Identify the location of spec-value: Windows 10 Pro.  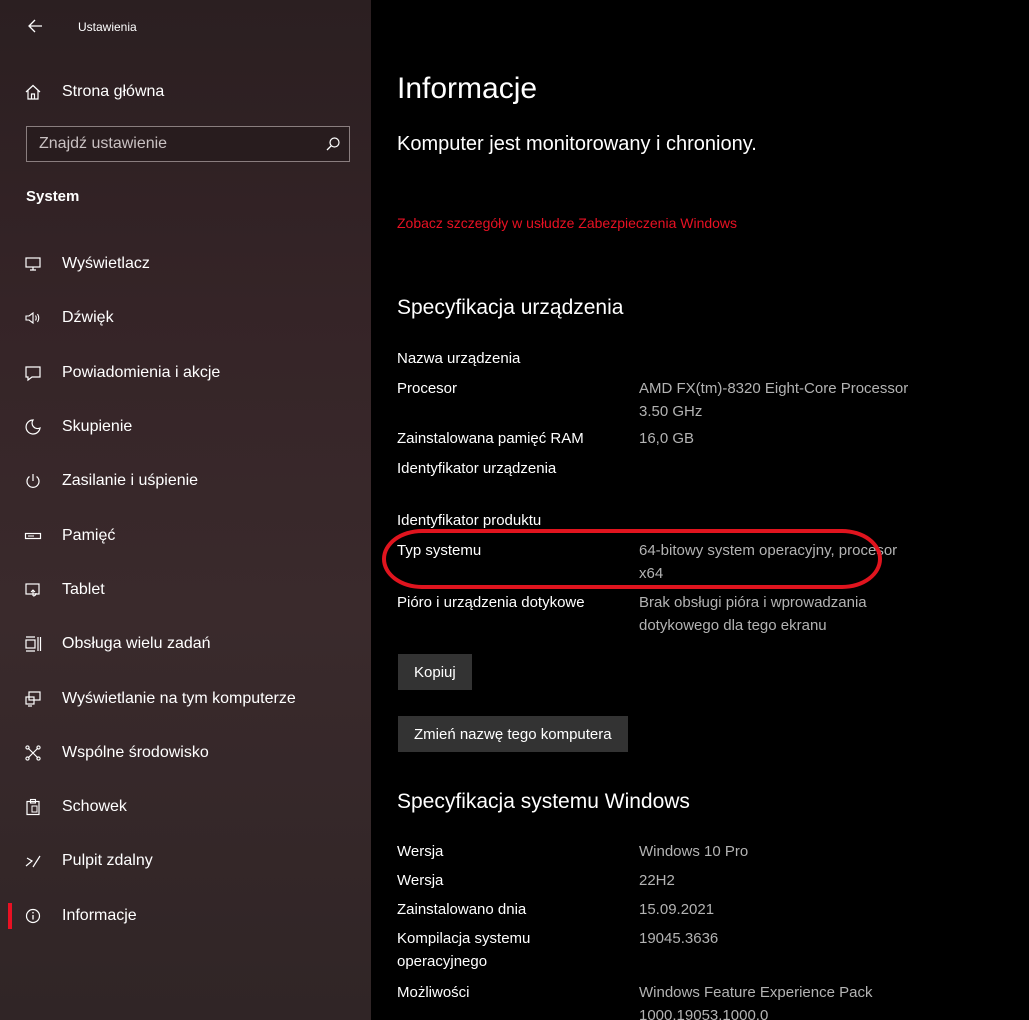
(694, 851).